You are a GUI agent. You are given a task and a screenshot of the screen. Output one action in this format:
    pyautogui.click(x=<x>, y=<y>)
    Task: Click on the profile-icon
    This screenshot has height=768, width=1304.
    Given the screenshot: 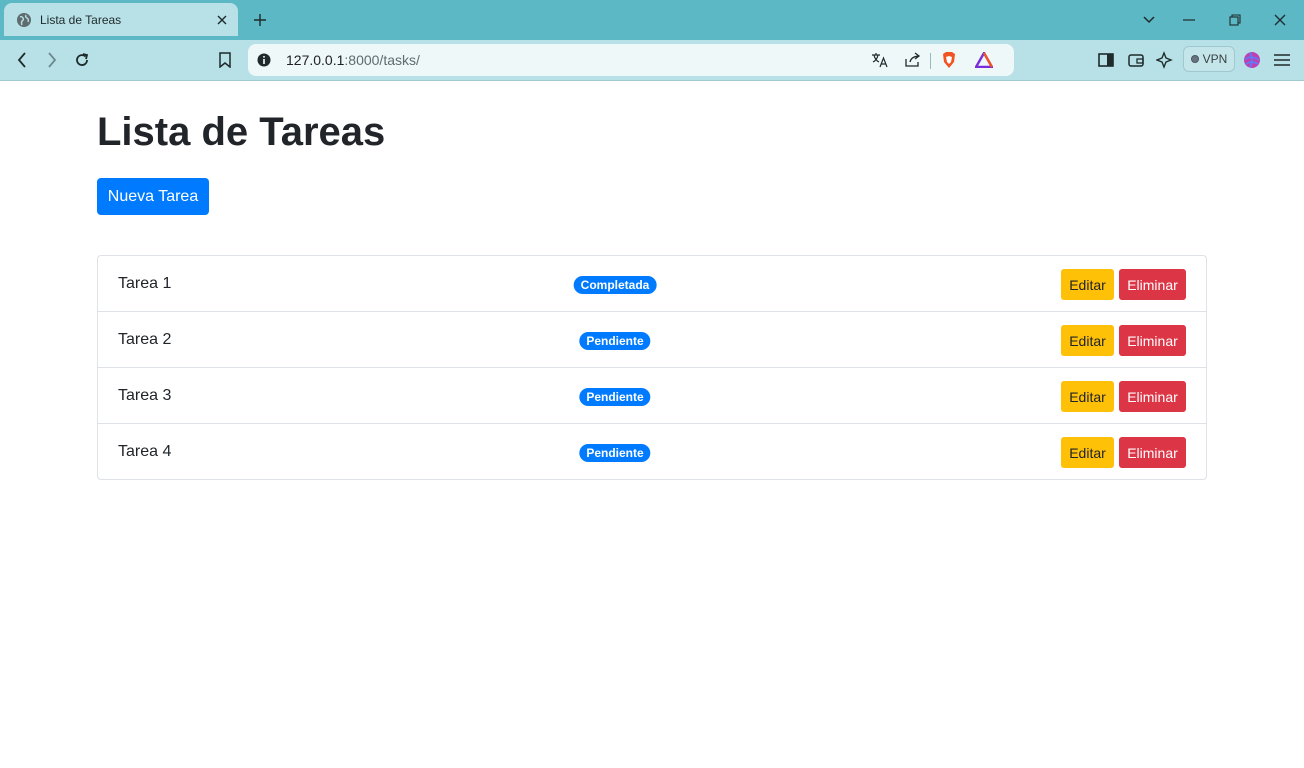 What is the action you would take?
    pyautogui.click(x=1252, y=60)
    